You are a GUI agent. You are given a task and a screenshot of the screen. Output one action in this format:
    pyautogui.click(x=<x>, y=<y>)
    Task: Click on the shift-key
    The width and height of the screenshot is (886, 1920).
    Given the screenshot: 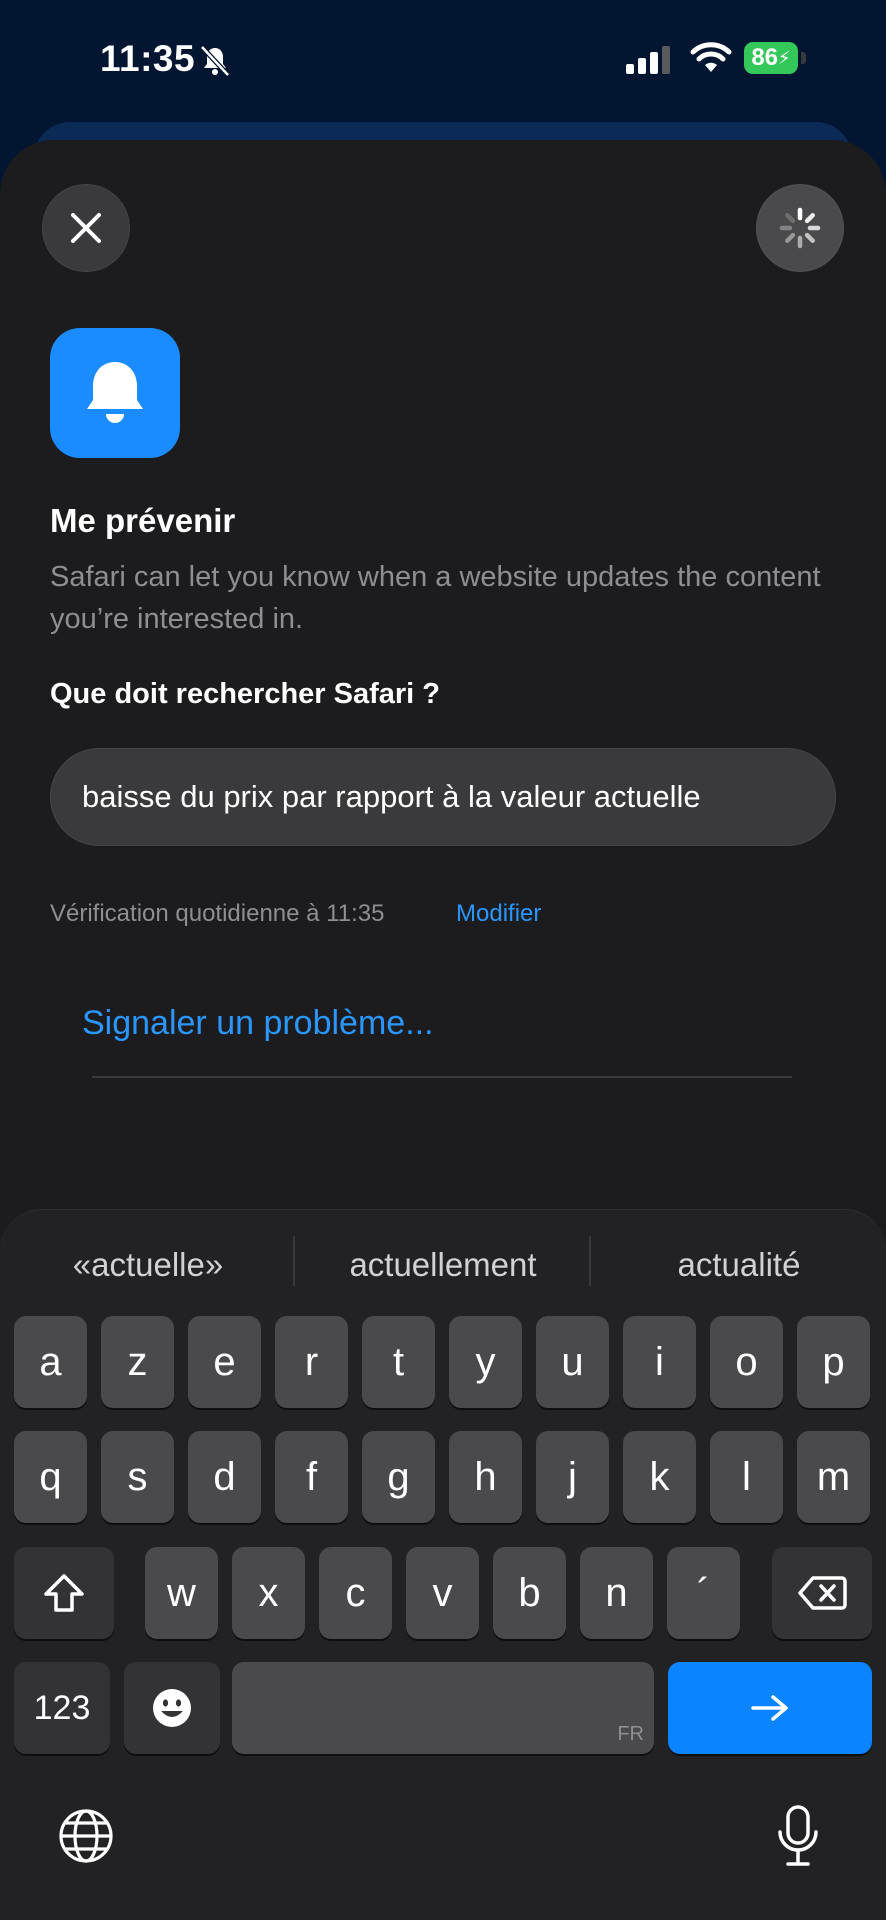 What is the action you would take?
    pyautogui.click(x=64, y=1593)
    